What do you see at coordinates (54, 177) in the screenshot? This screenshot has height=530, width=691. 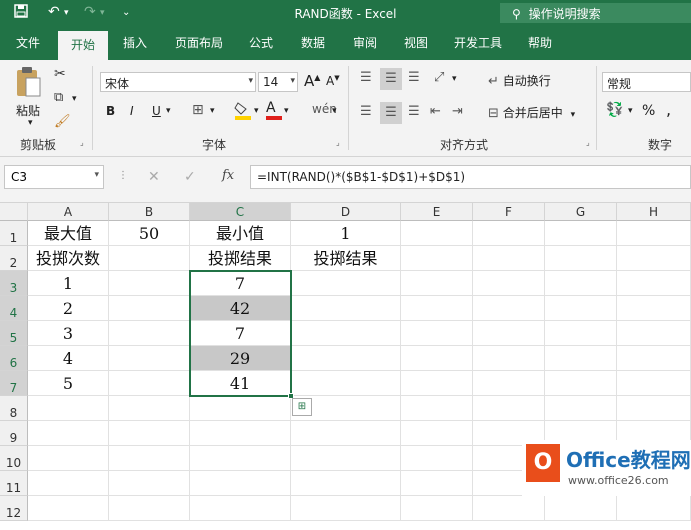 I see `name-box: C3 ▾` at bounding box center [54, 177].